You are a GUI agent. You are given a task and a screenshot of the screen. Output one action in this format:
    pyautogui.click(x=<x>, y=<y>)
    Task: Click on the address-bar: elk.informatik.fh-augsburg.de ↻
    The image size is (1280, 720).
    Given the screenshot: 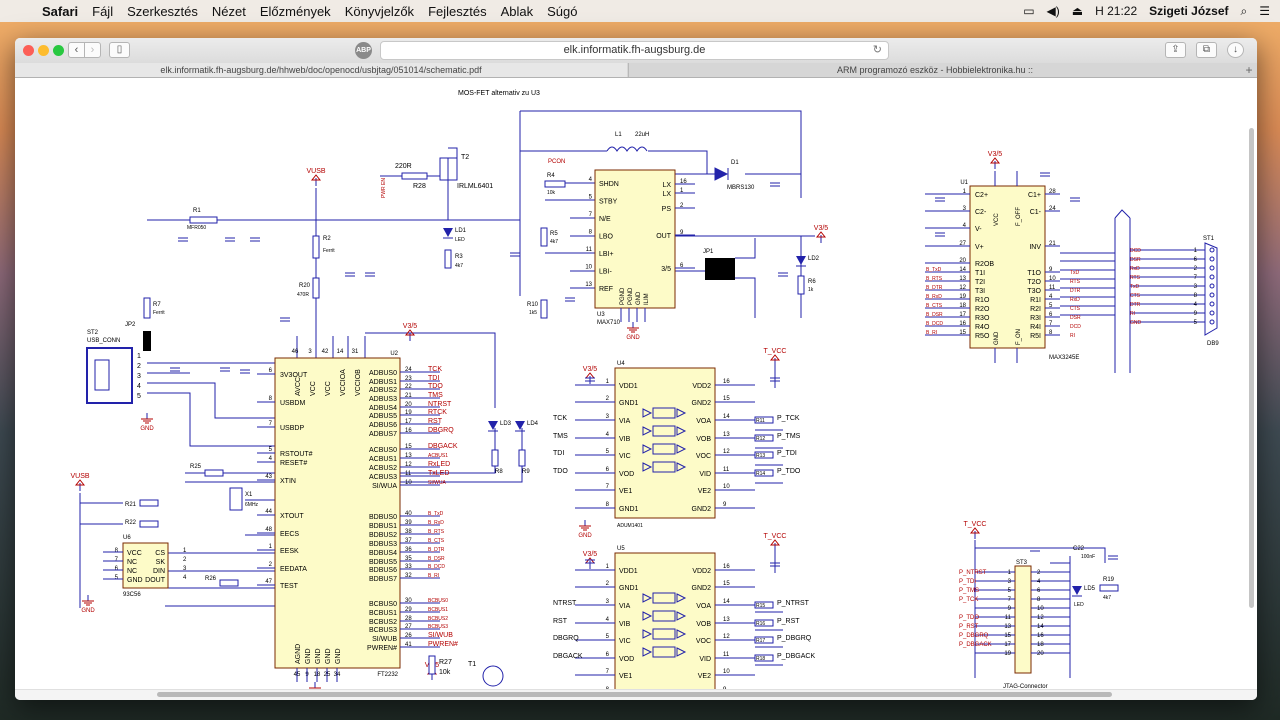 What is the action you would take?
    pyautogui.click(x=634, y=50)
    